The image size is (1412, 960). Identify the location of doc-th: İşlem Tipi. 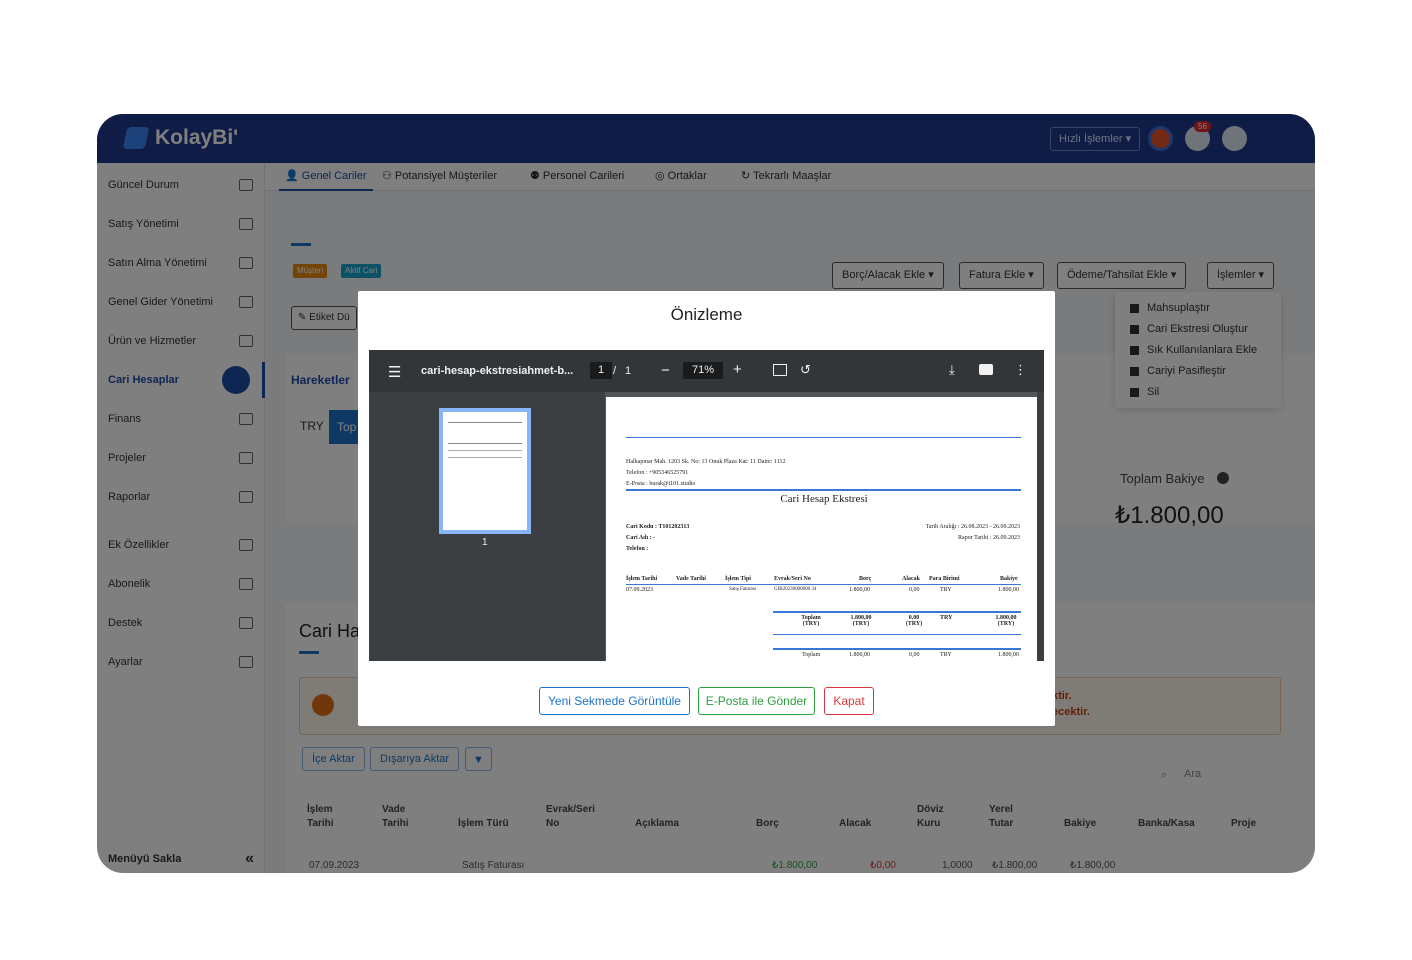
(738, 579).